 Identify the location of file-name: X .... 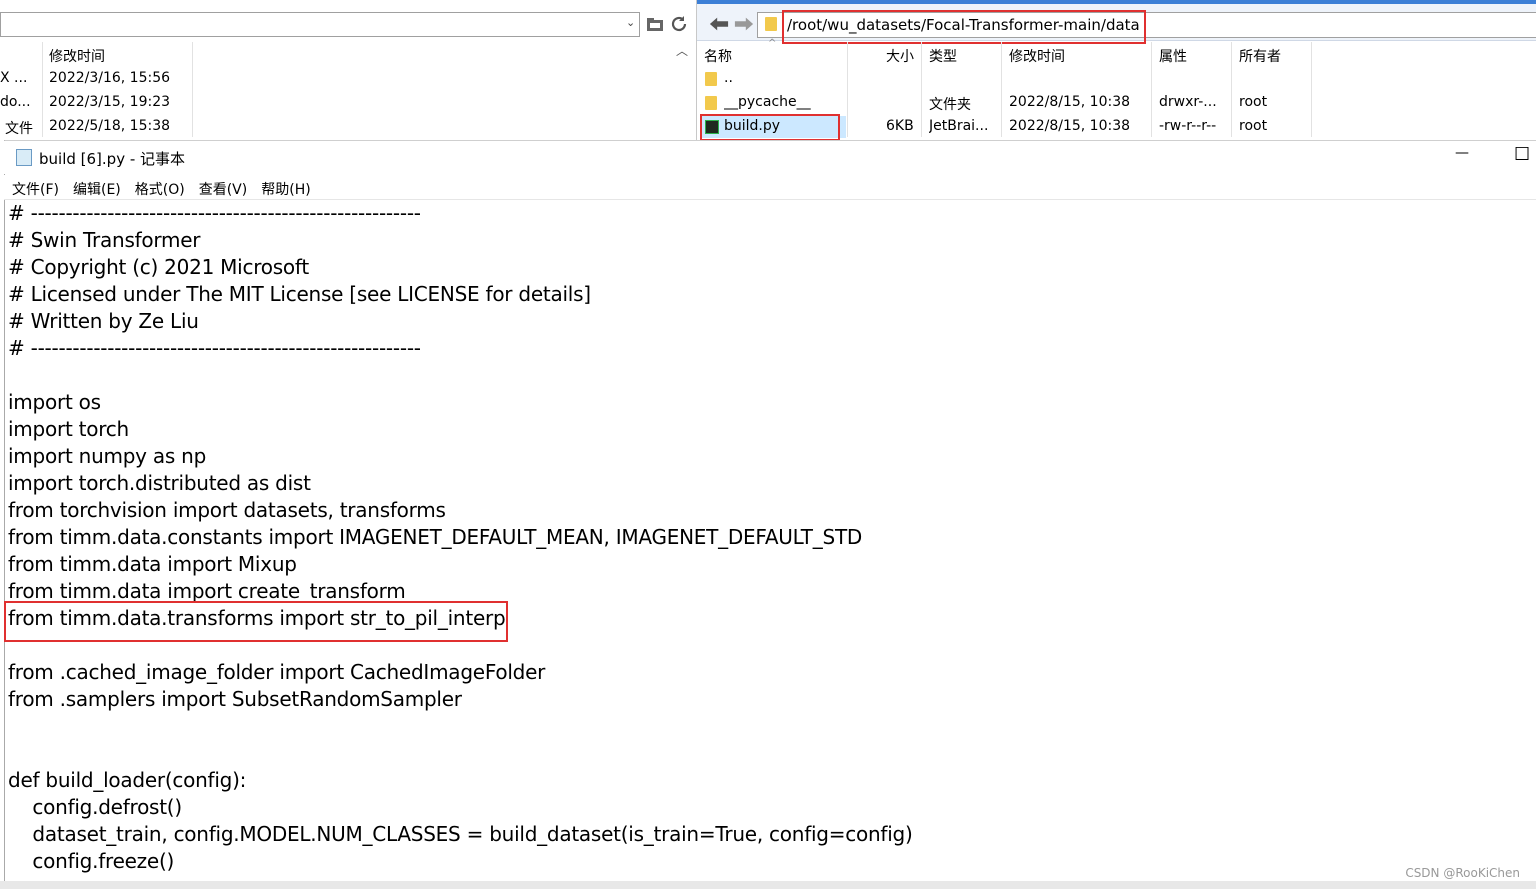
(14, 78).